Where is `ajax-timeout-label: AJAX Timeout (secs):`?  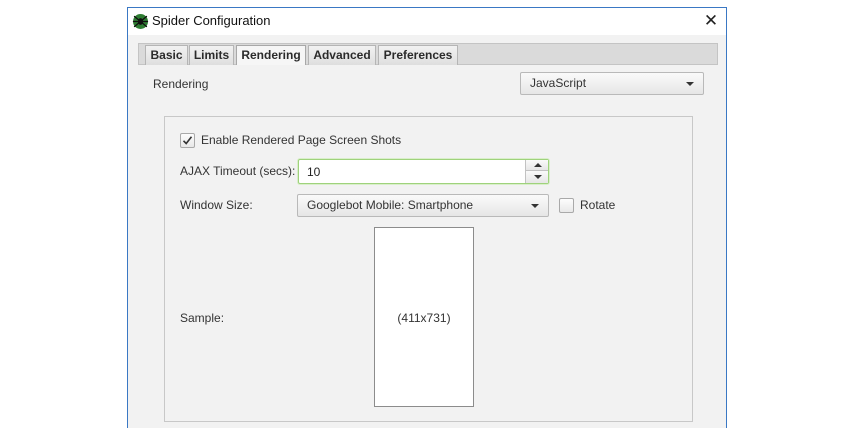 ajax-timeout-label: AJAX Timeout (secs): is located at coordinates (238, 171).